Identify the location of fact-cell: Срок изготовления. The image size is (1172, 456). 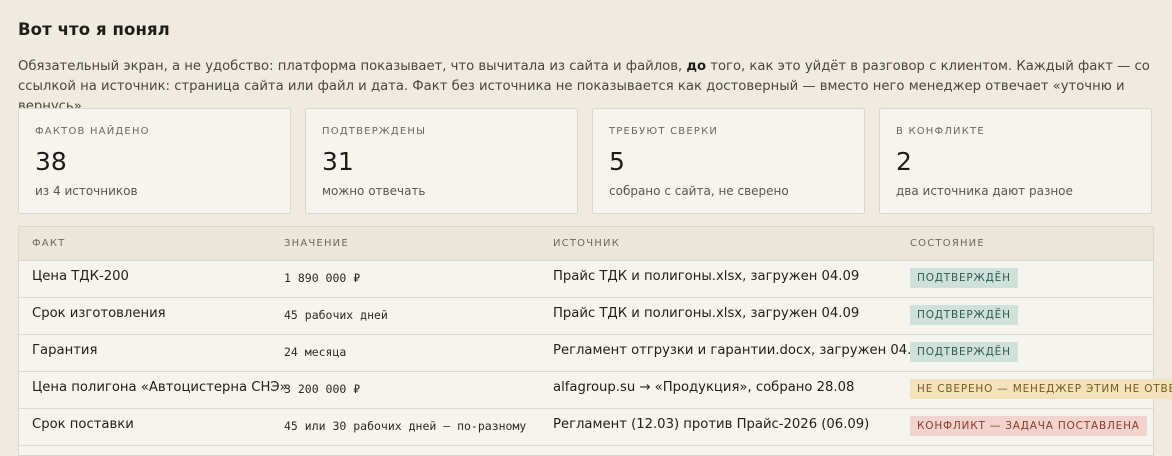
(99, 313).